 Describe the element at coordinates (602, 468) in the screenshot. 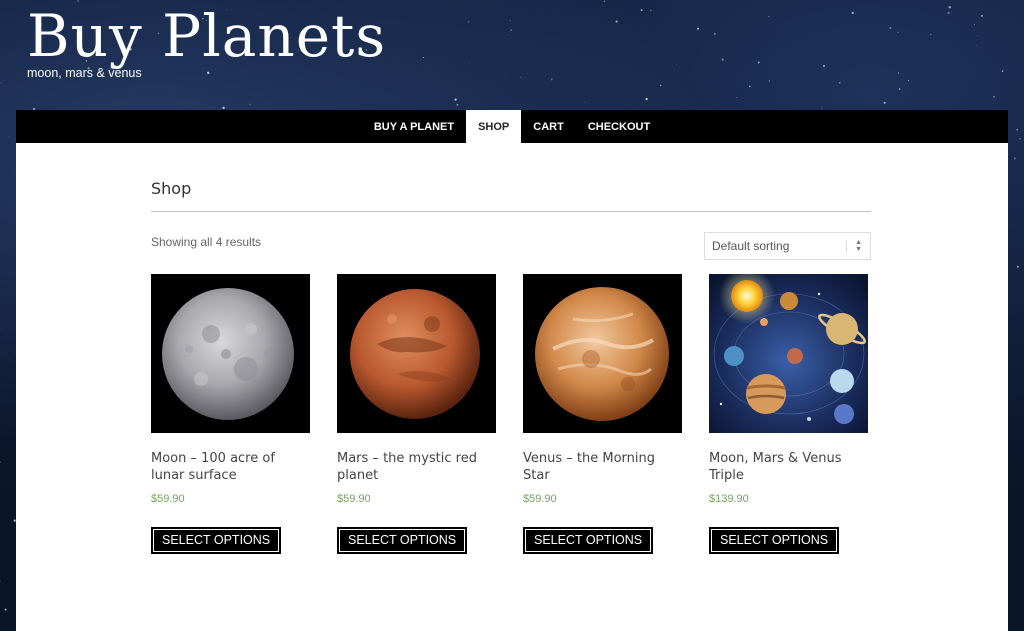

I see `product-name: Venus – the Morning Star` at that location.